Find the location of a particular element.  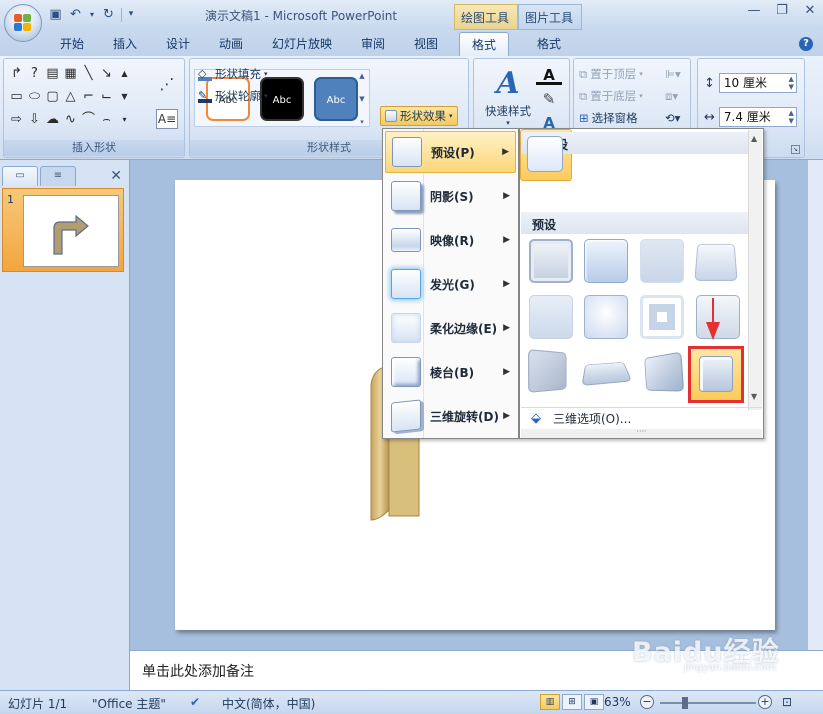

gallery-scroll-down-icon: ▼ is located at coordinates (124, 97).